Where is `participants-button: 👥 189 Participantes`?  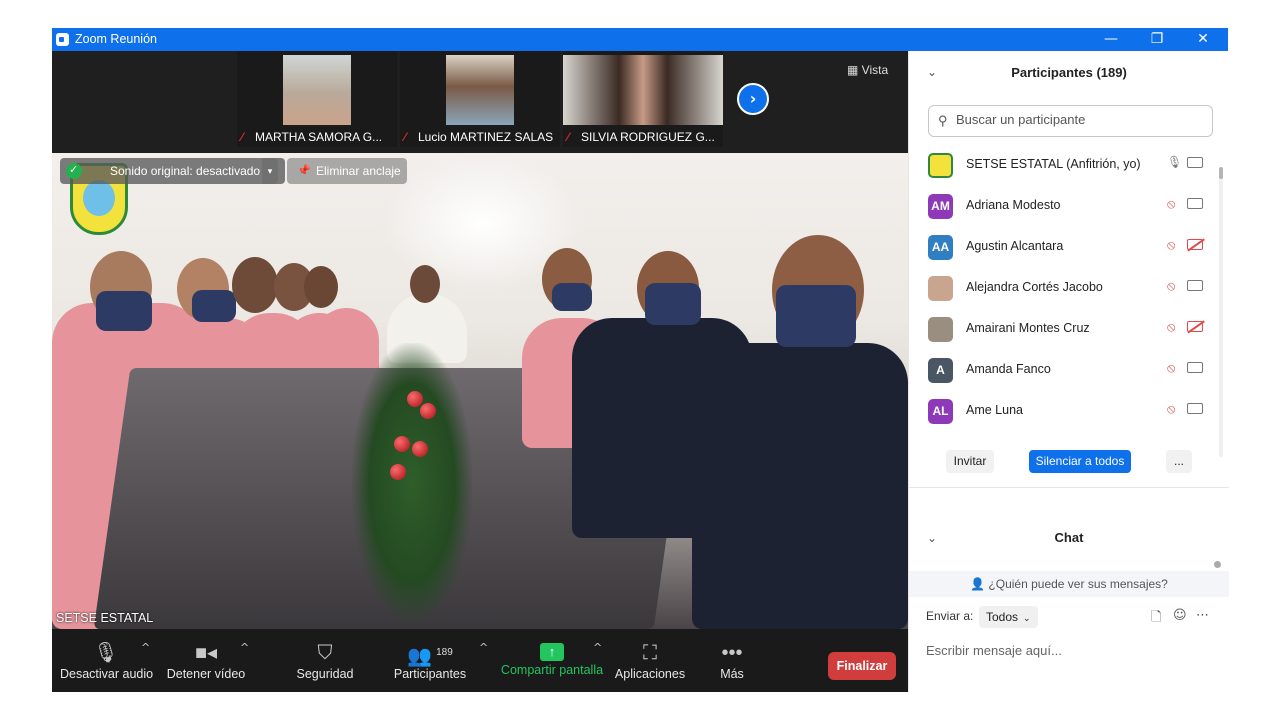
participants-button: 👥 189 Participantes is located at coordinates (430, 660).